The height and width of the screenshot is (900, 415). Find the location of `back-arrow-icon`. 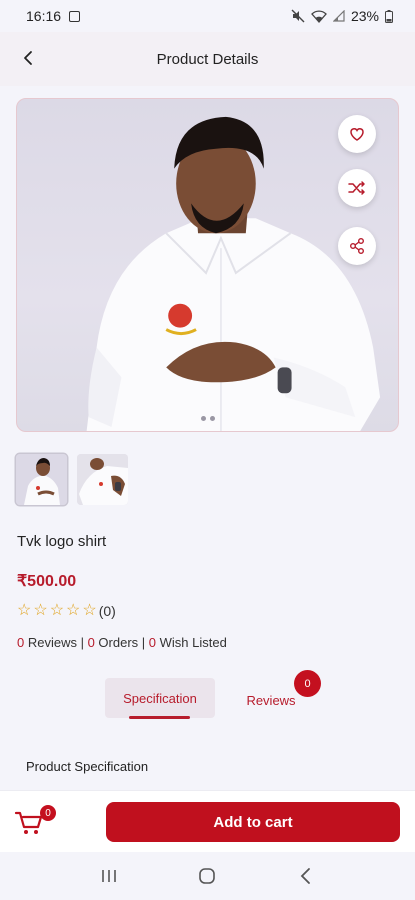

back-arrow-icon is located at coordinates (28, 58).